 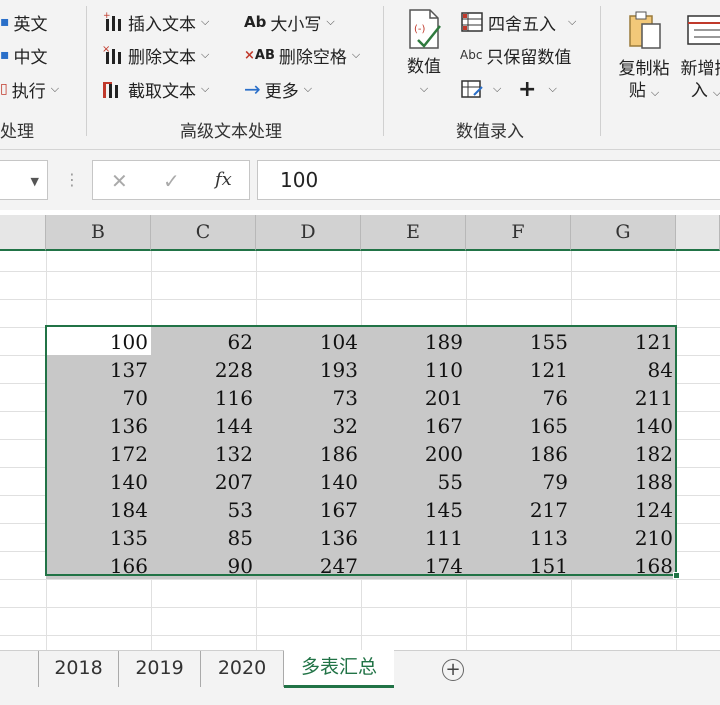 I want to click on active-cell: 100, so click(x=98, y=341).